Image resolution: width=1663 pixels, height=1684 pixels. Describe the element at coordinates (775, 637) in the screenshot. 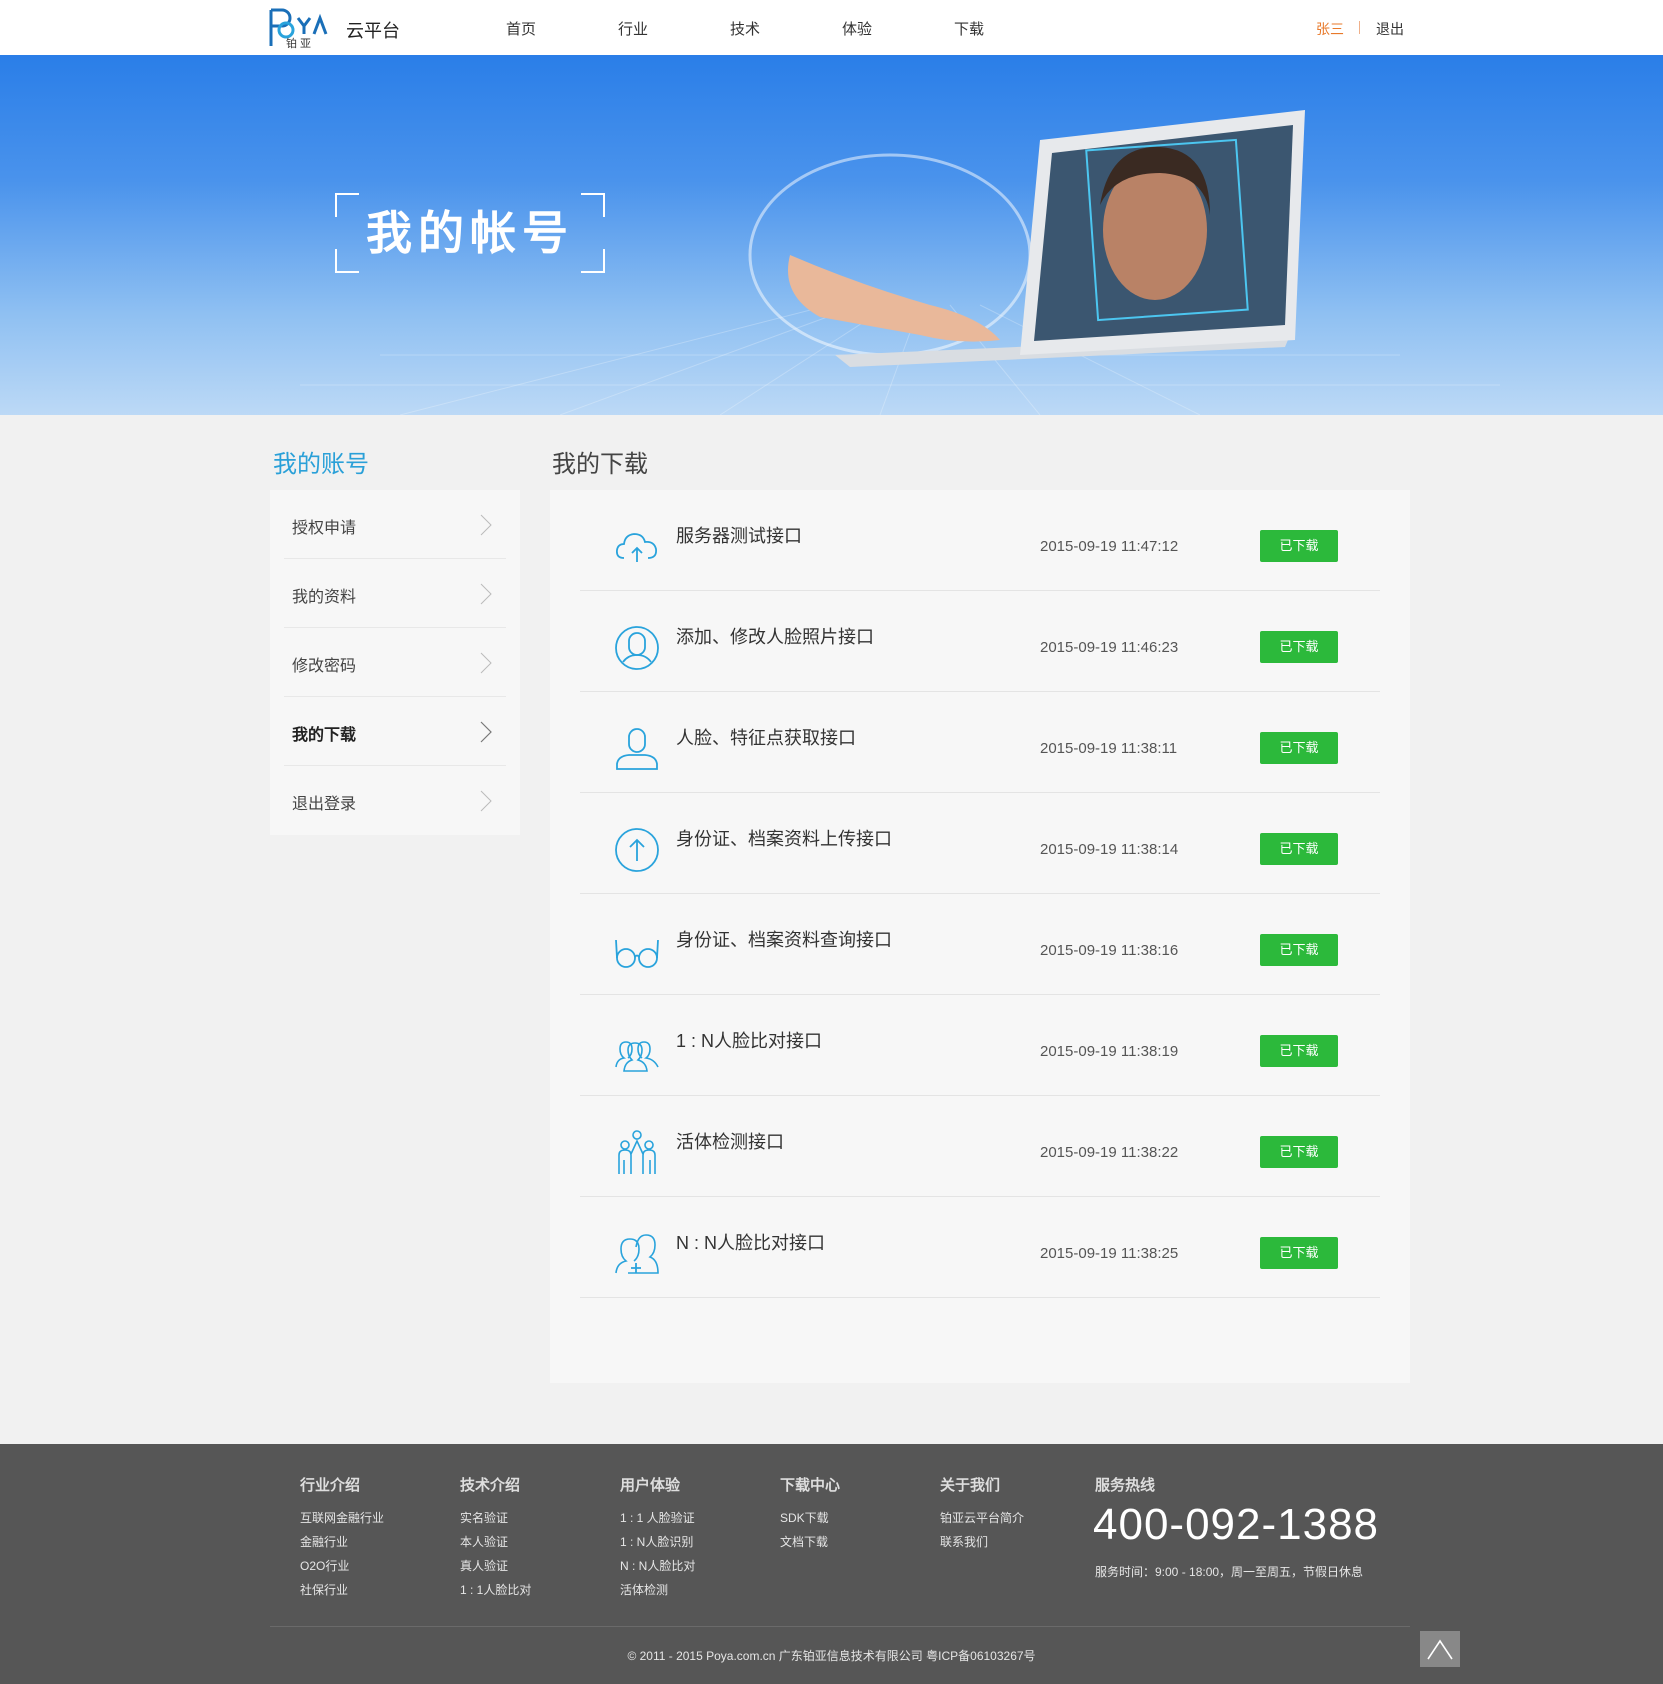

I see `download-name: 添加、修改人脸照片接口` at that location.